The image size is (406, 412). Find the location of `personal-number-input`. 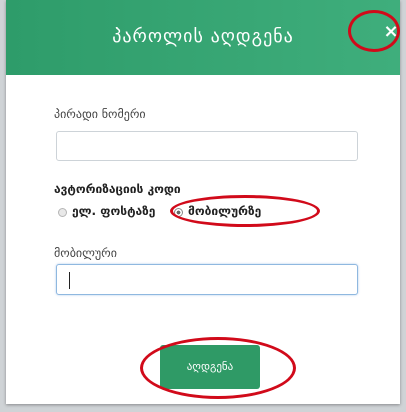

personal-number-input is located at coordinates (207, 146).